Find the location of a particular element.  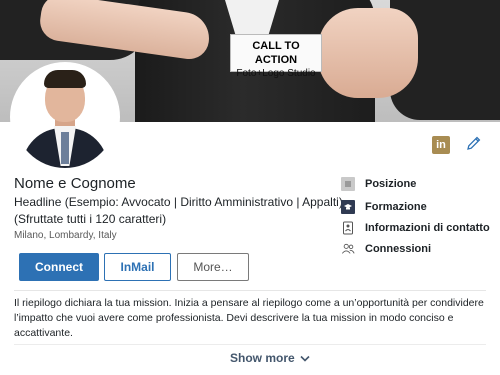

sidebar-item-contact-info: Informazioni di contatto is located at coordinates (415, 228).